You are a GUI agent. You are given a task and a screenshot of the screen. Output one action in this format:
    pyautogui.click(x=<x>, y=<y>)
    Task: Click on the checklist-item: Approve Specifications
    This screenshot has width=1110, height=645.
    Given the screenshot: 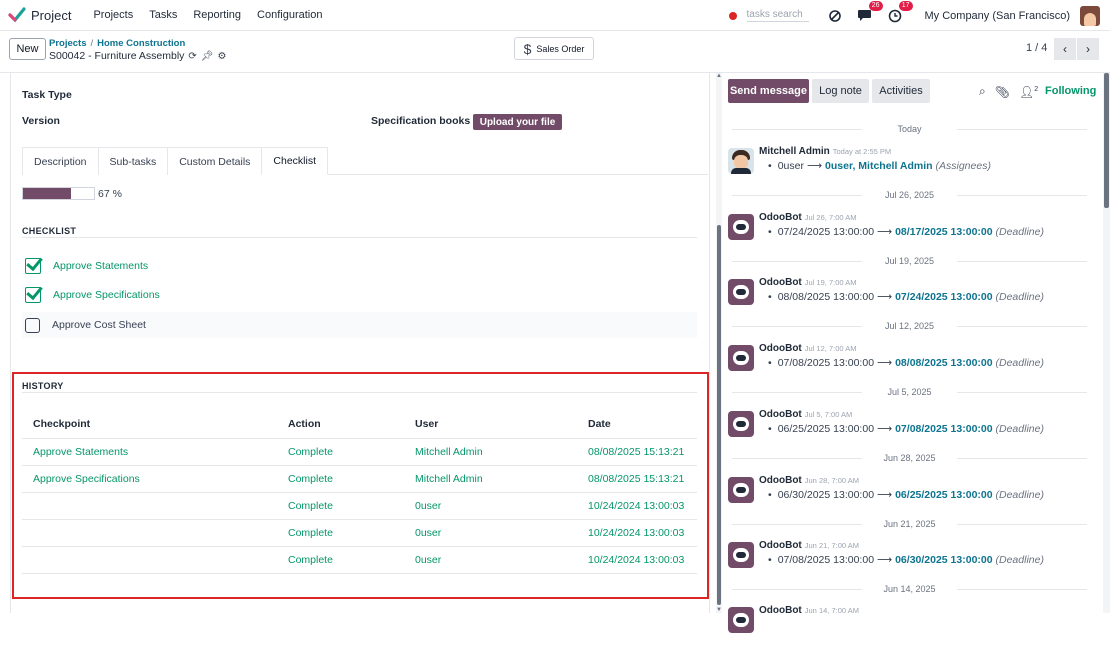 What is the action you would take?
    pyautogui.click(x=359, y=295)
    